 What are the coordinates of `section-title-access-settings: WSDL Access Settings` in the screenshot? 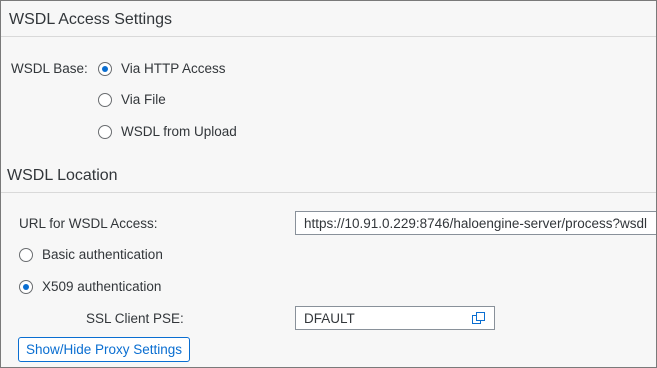 It's located at (91, 19).